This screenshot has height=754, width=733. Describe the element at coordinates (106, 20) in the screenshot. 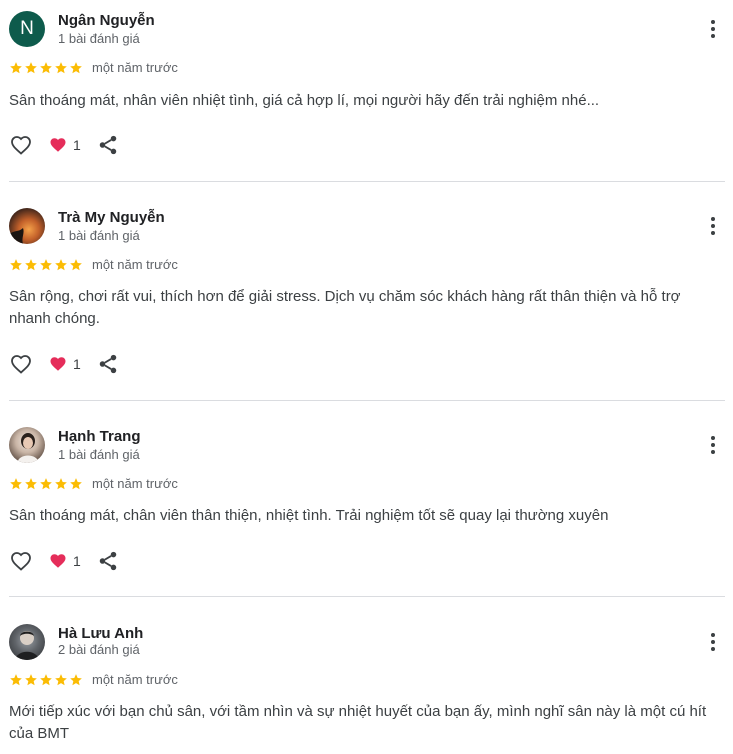

I see `reviewer-name: Ngân Nguyễn` at that location.